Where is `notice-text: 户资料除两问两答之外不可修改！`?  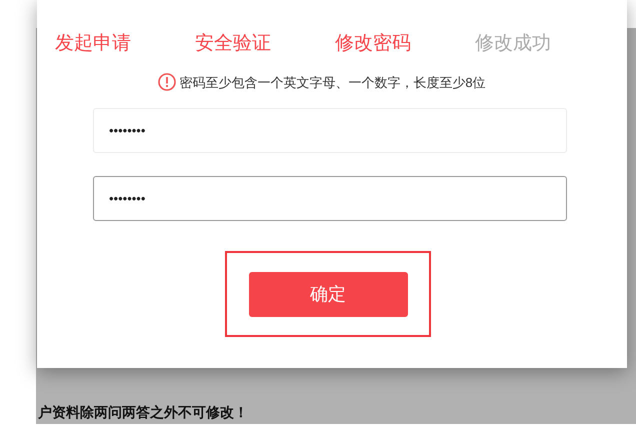 notice-text: 户资料除两问两答之外不可修改！ is located at coordinates (143, 412).